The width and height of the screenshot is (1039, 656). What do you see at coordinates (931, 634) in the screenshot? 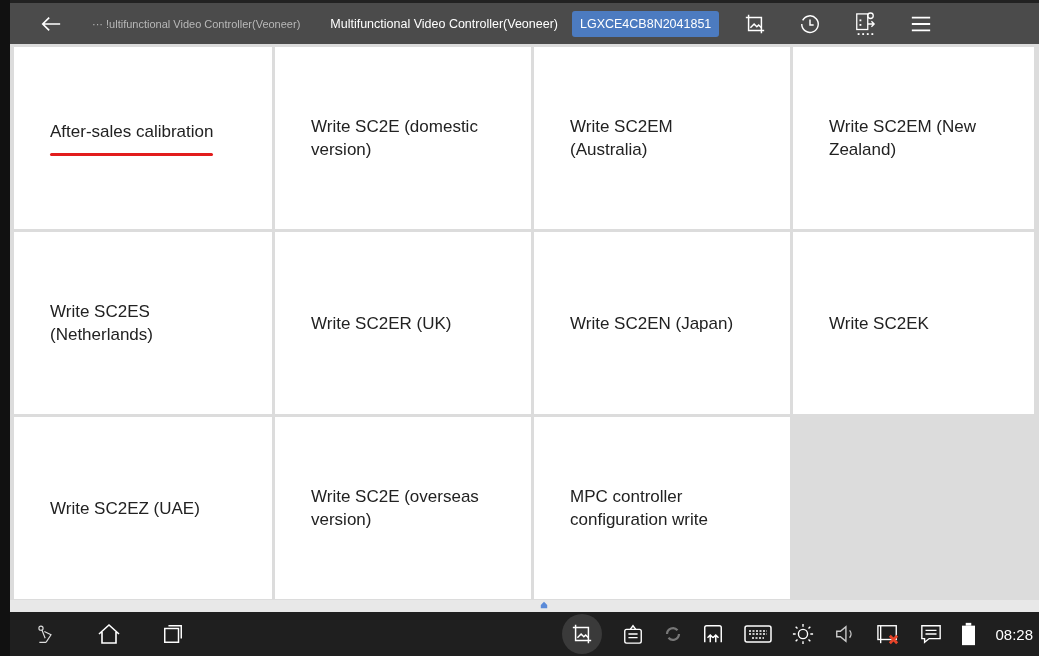
I see `message-icon` at bounding box center [931, 634].